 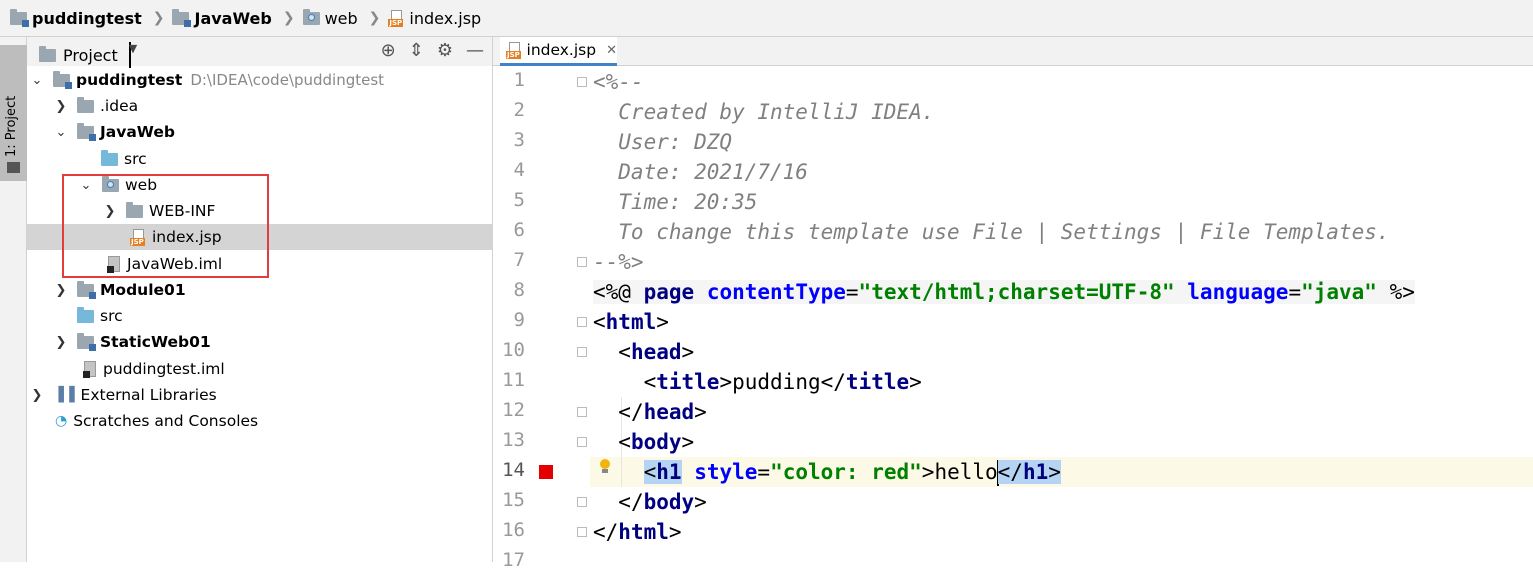 What do you see at coordinates (13, 113) in the screenshot?
I see `project-tool-window-tab: 1: Project` at bounding box center [13, 113].